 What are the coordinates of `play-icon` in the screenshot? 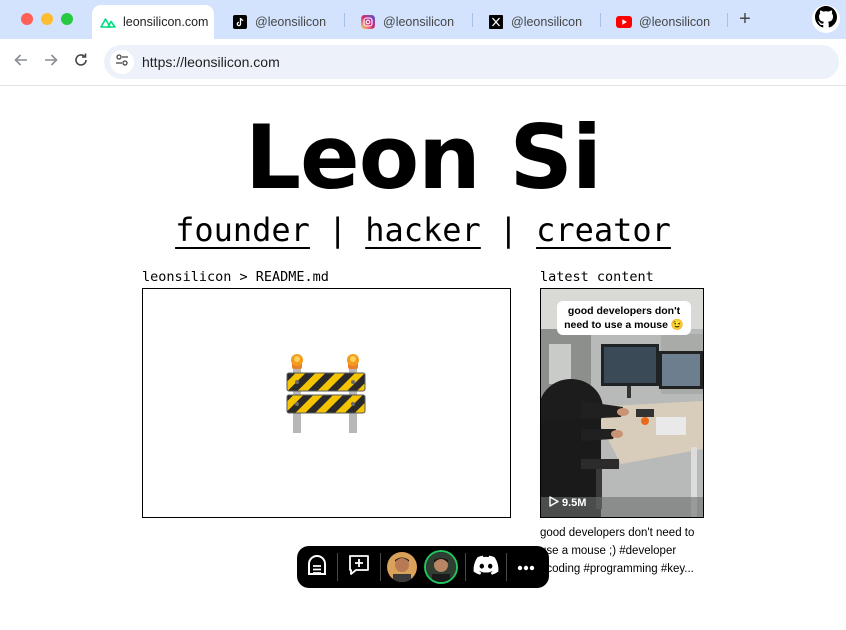 It's located at (554, 503).